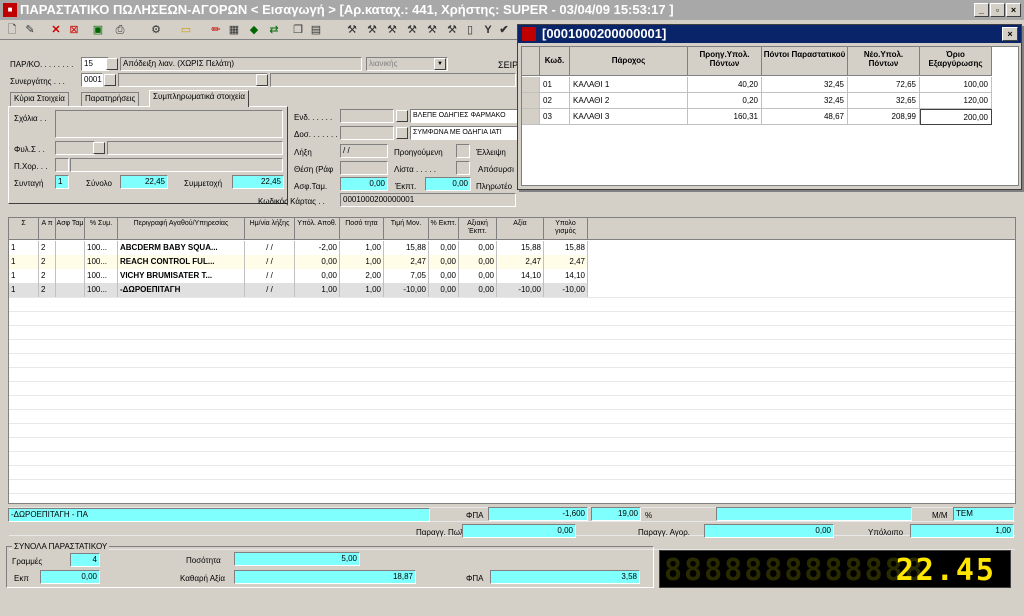 The image size is (1024, 616). Describe the element at coordinates (464, 133) in the screenshot. I see `dos-text-field: ΣΥΜΦΩΝΑ ΜΕ ΟΔΗΓΙΑ ΙΑΤΙ` at that location.